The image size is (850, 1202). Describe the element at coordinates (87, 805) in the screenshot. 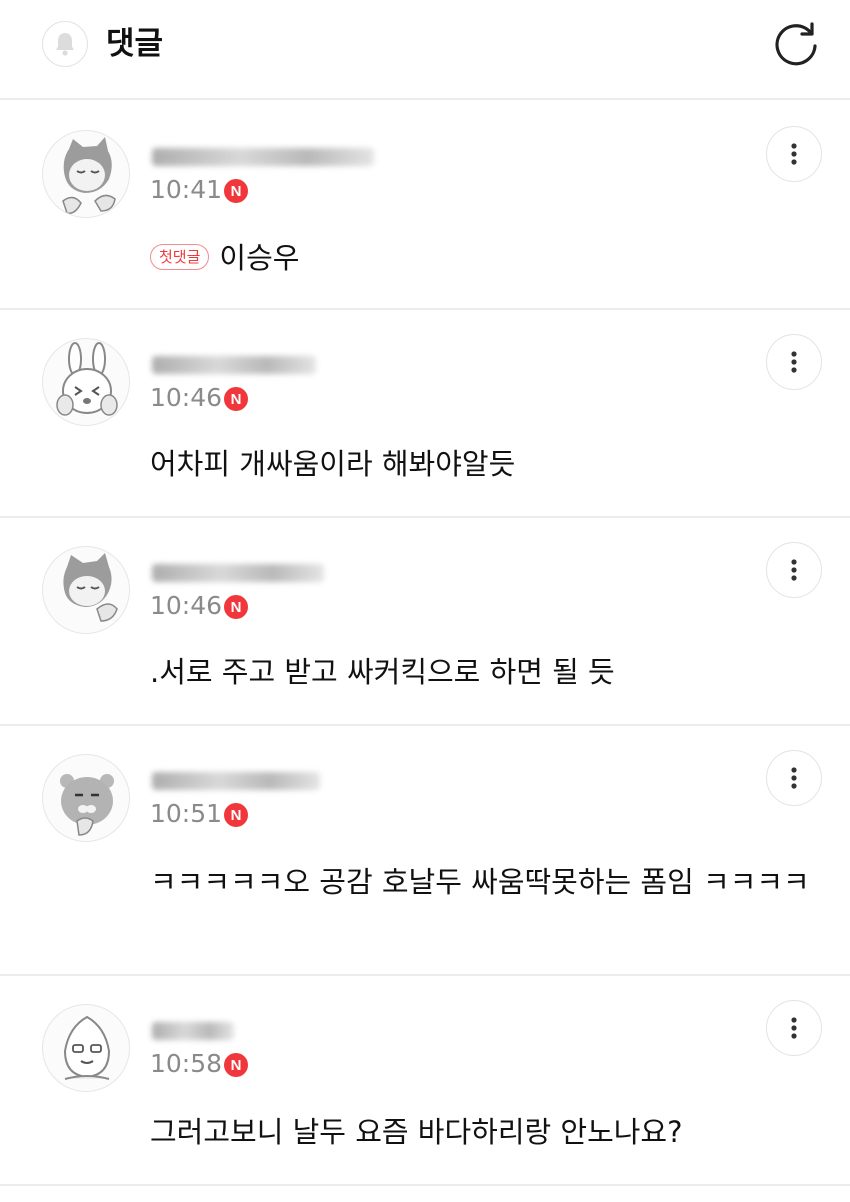

I see `lion-character-icon` at that location.